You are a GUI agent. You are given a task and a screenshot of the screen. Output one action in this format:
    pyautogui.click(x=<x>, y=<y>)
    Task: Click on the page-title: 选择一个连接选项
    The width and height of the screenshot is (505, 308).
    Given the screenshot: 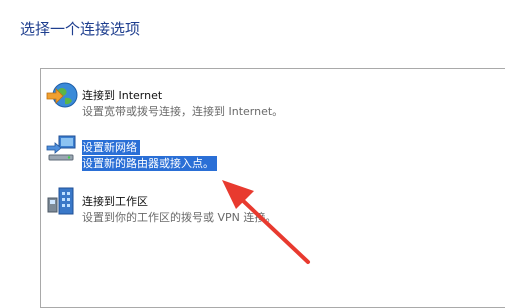 What is the action you would take?
    pyautogui.click(x=80, y=29)
    